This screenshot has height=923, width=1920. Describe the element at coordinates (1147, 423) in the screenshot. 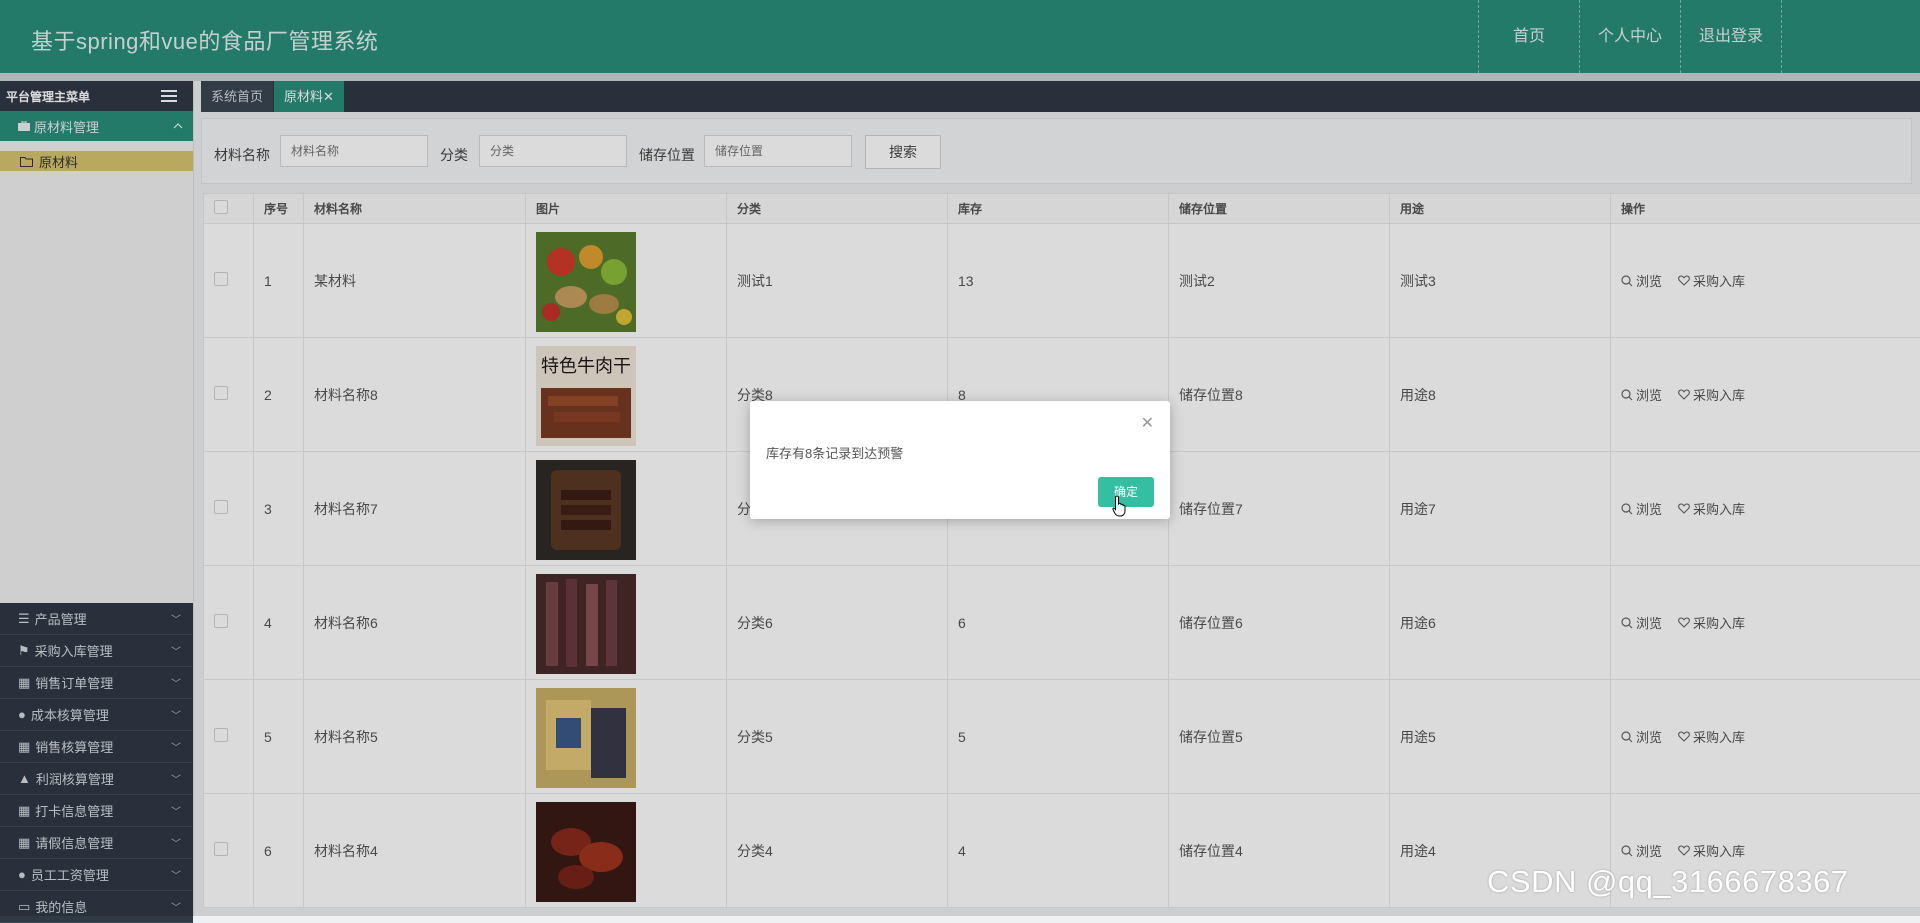

I see `close-icon: ✕` at that location.